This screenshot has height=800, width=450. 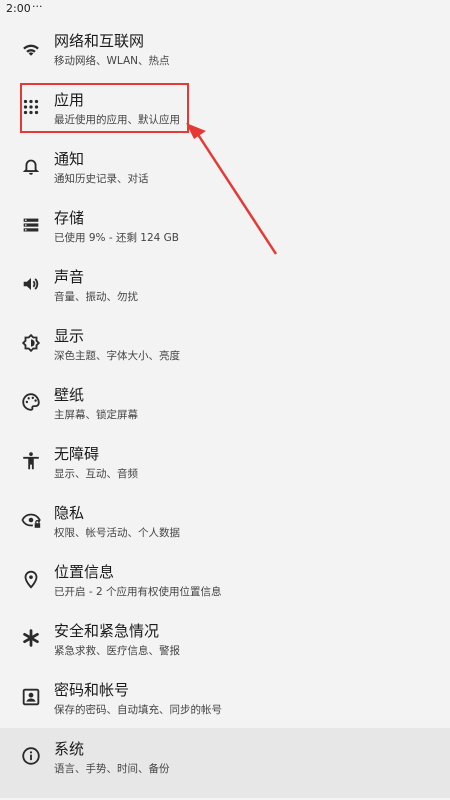 What do you see at coordinates (31, 697) in the screenshot?
I see `account-box-icon` at bounding box center [31, 697].